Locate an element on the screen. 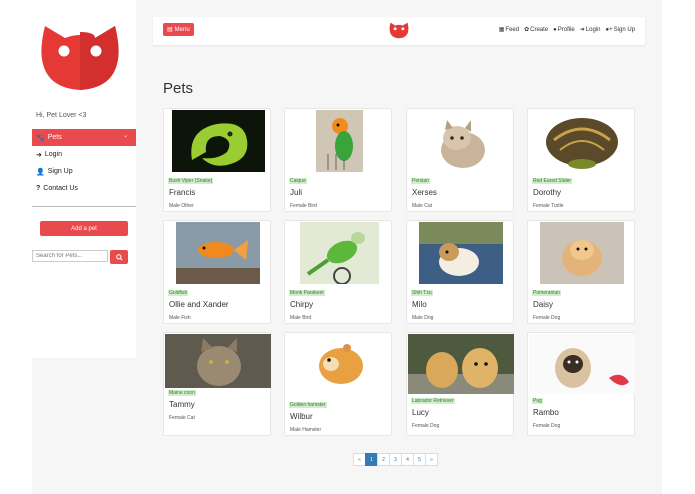 This screenshot has width=695, height=494. pagination-next: » is located at coordinates (431, 459).